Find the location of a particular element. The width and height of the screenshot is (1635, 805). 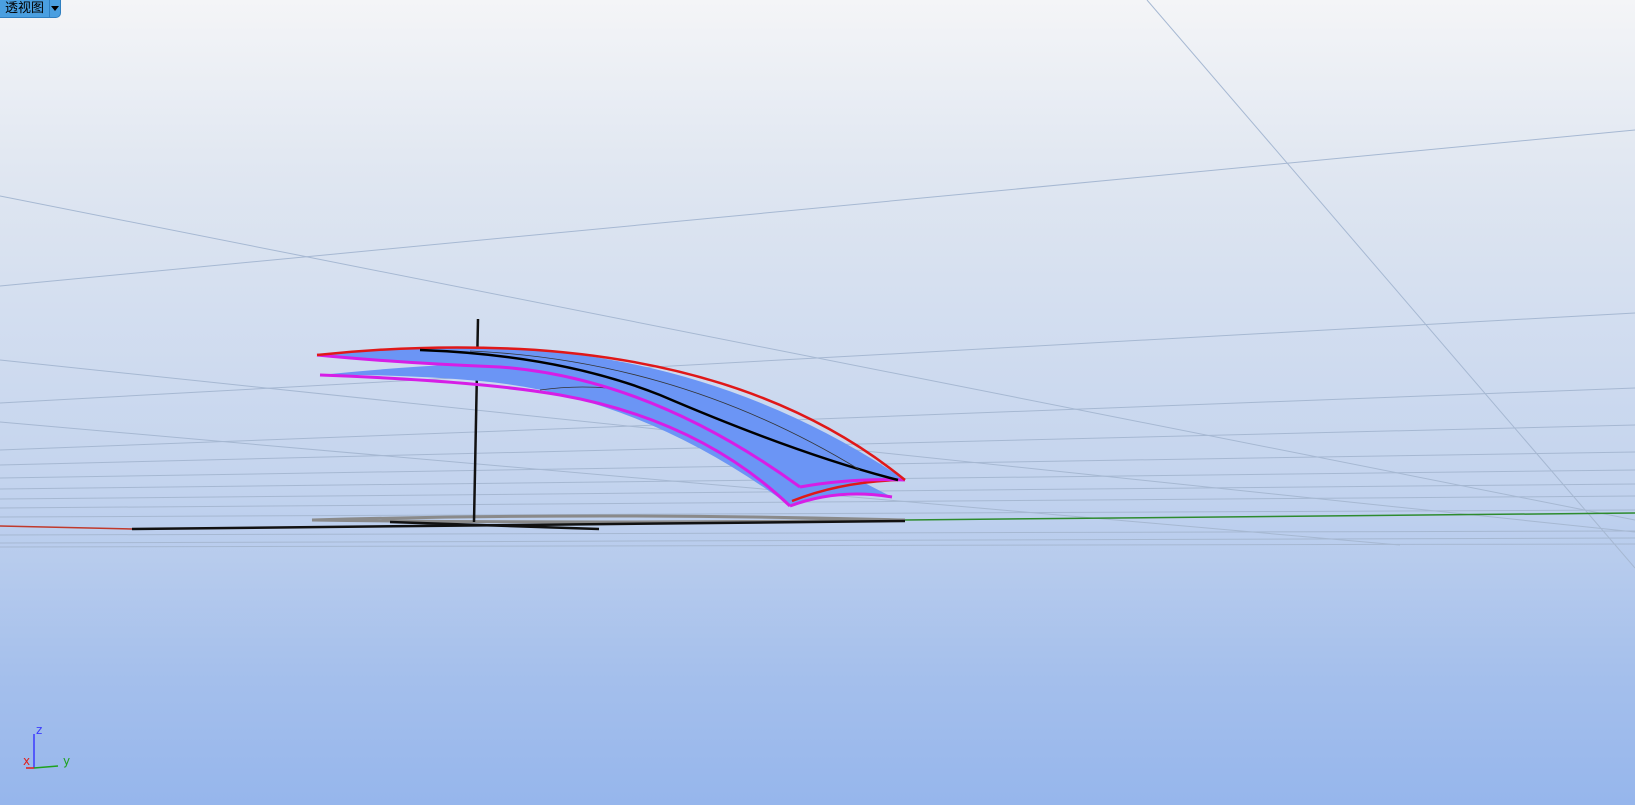

viewport-tab: 透视图 is located at coordinates (31, 9).